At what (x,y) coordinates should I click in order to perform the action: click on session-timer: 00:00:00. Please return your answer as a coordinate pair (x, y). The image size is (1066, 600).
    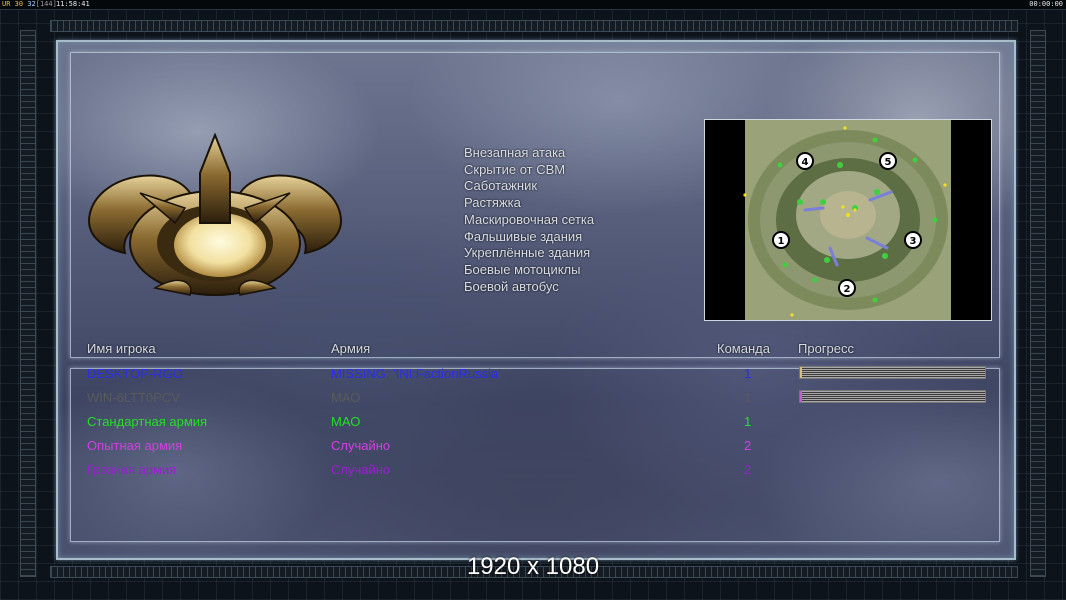
    Looking at the image, I should click on (1046, 4).